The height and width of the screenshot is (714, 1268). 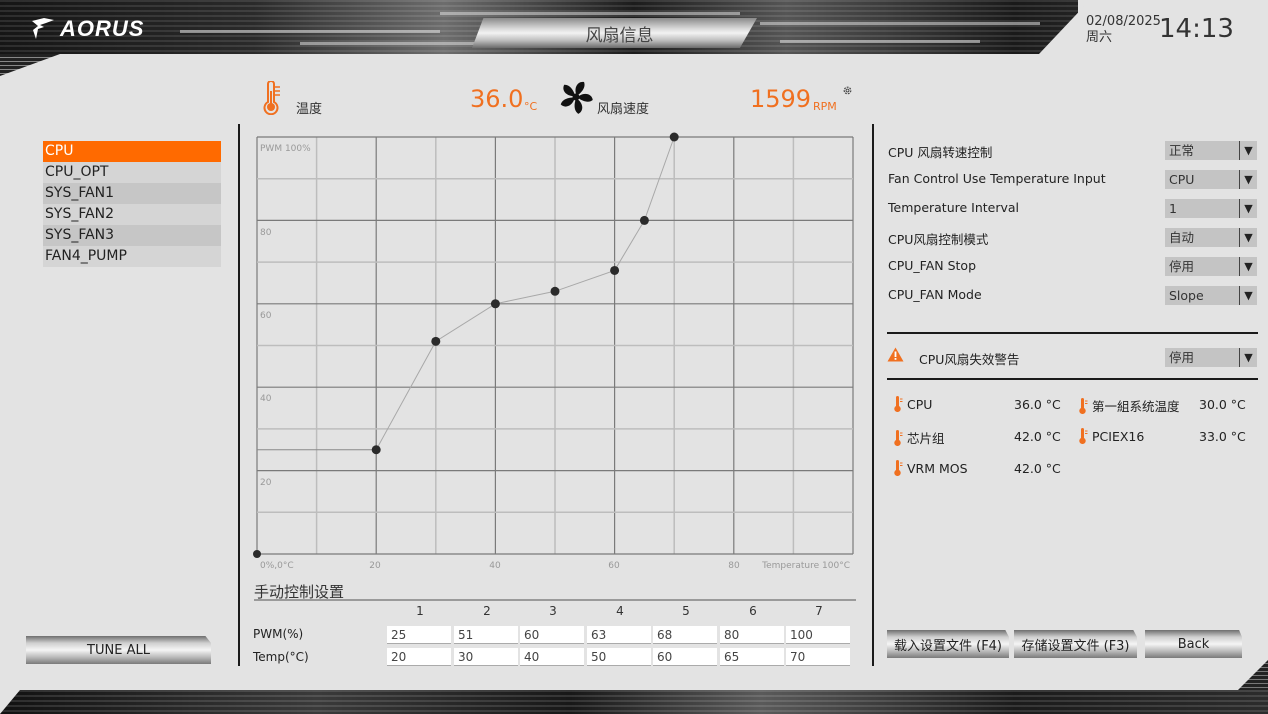 What do you see at coordinates (118, 650) in the screenshot?
I see `tune-all-button: TUNE ALL` at bounding box center [118, 650].